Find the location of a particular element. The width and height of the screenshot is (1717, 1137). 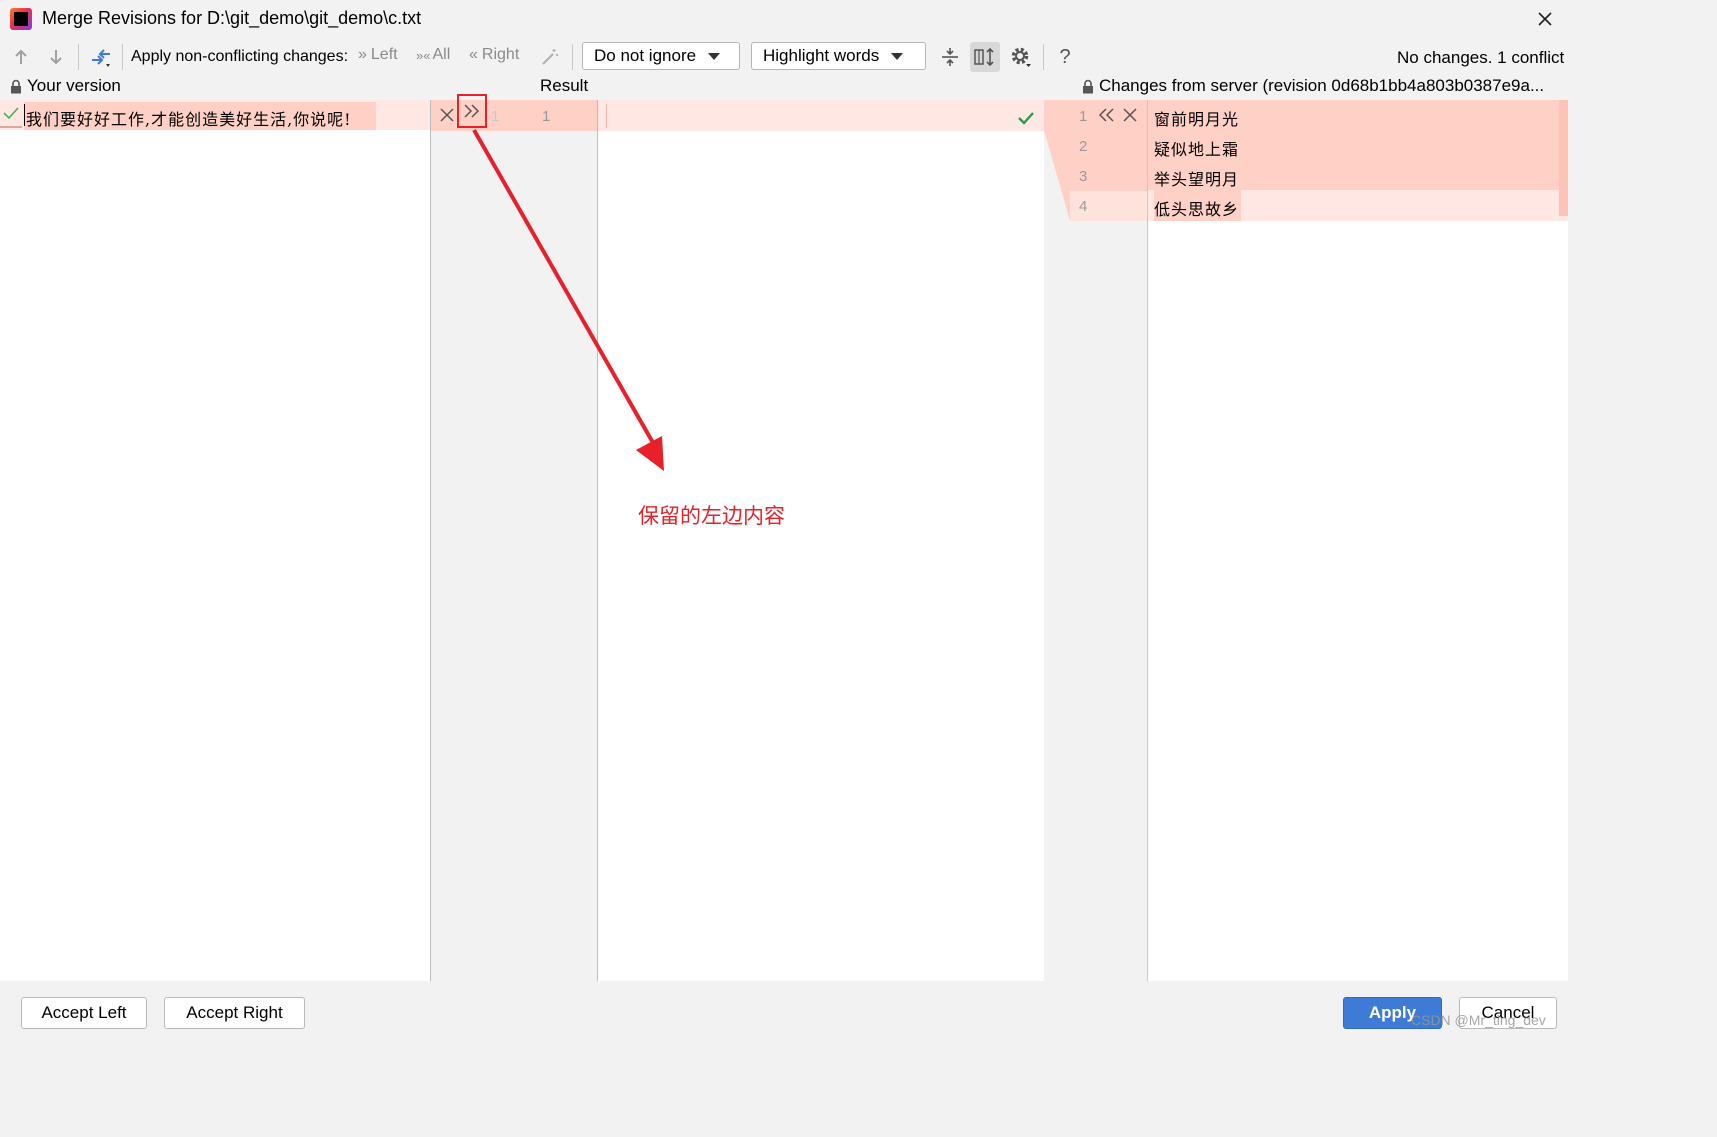

accept-right-button: Accept Right is located at coordinates (234, 1013).